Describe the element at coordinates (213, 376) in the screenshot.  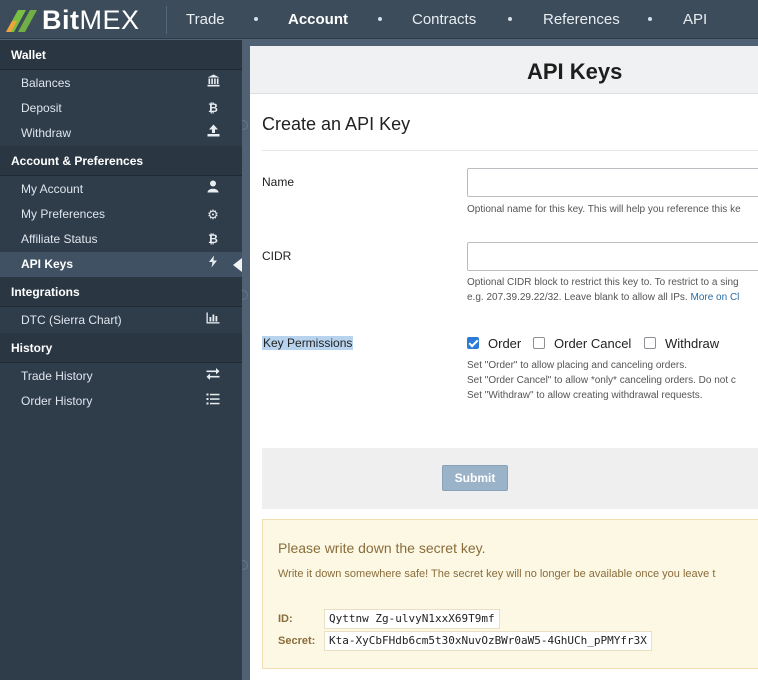
I see `exchange-icon` at that location.